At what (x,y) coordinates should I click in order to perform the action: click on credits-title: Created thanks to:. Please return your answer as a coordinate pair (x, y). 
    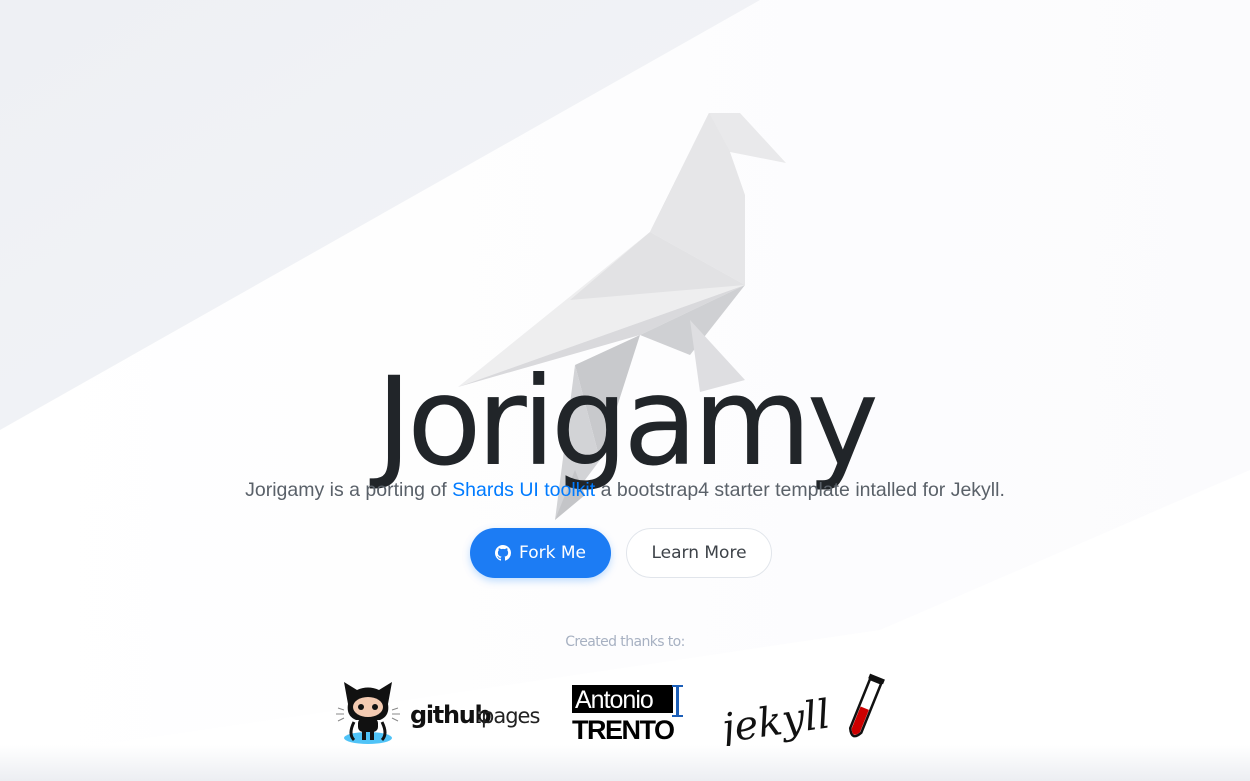
    Looking at the image, I should click on (625, 642).